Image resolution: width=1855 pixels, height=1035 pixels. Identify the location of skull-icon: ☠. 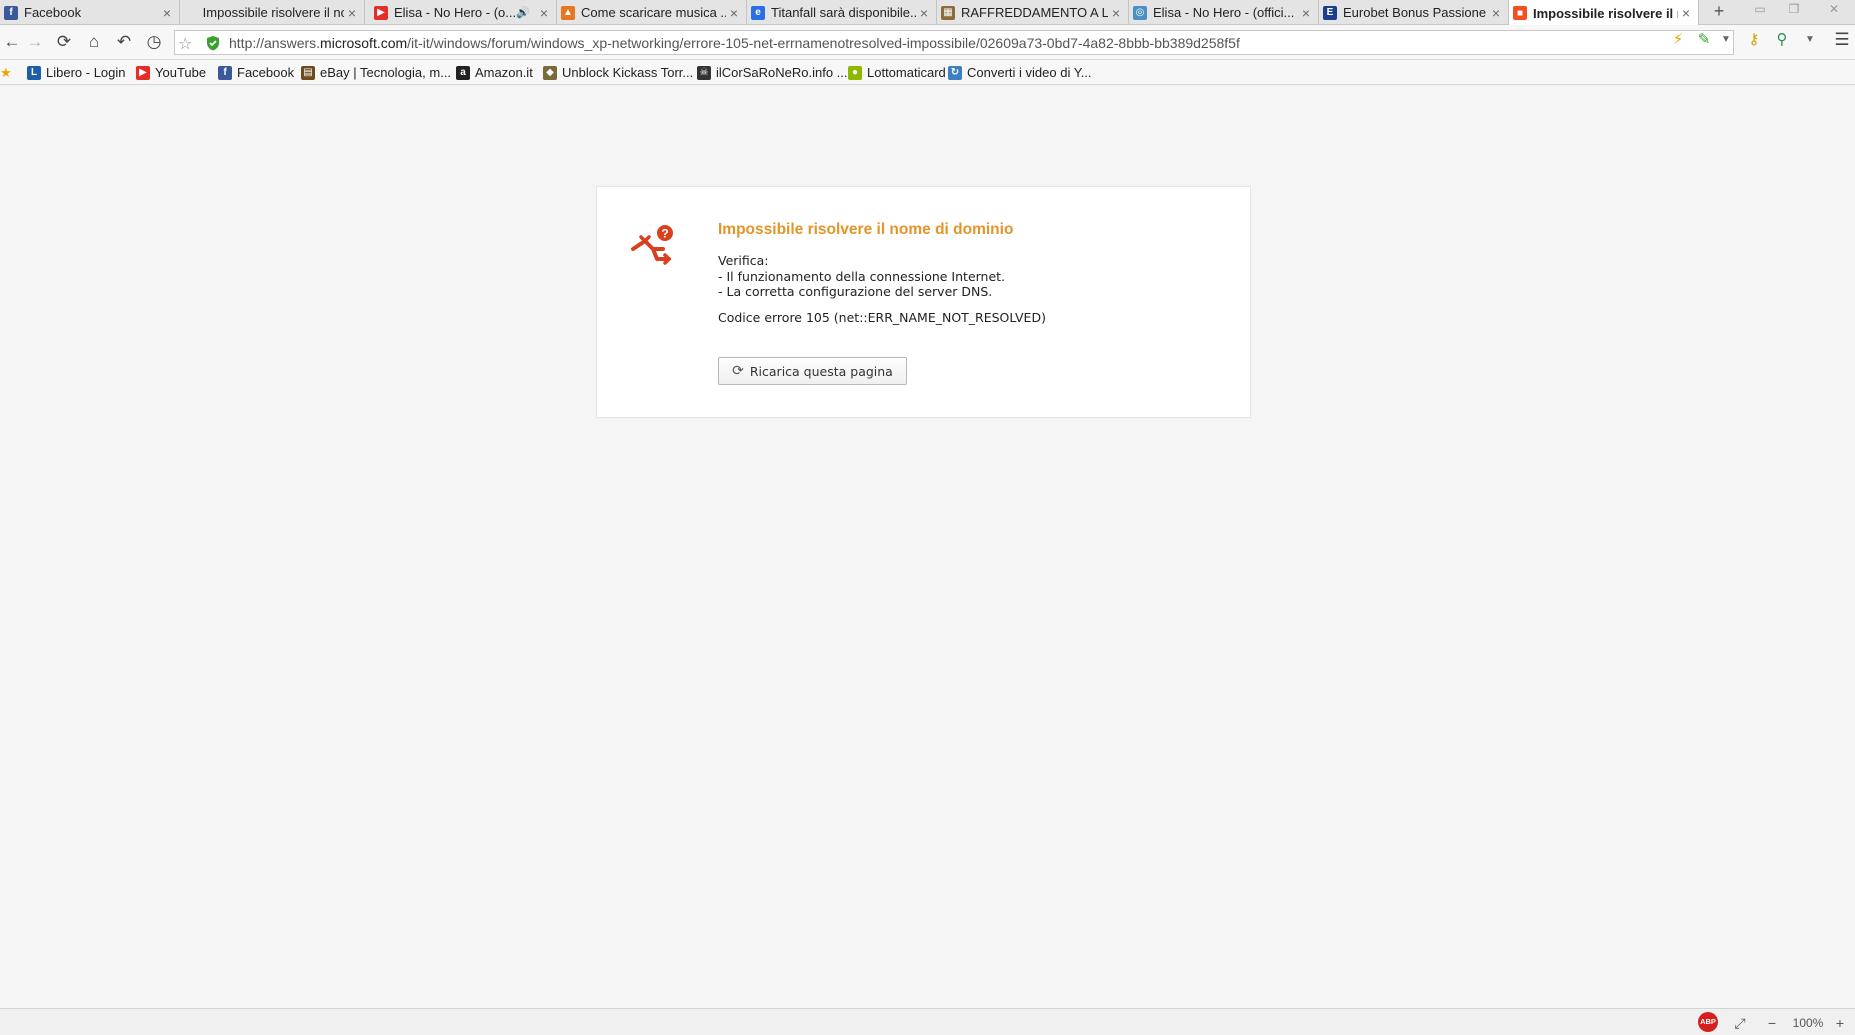
(704, 72).